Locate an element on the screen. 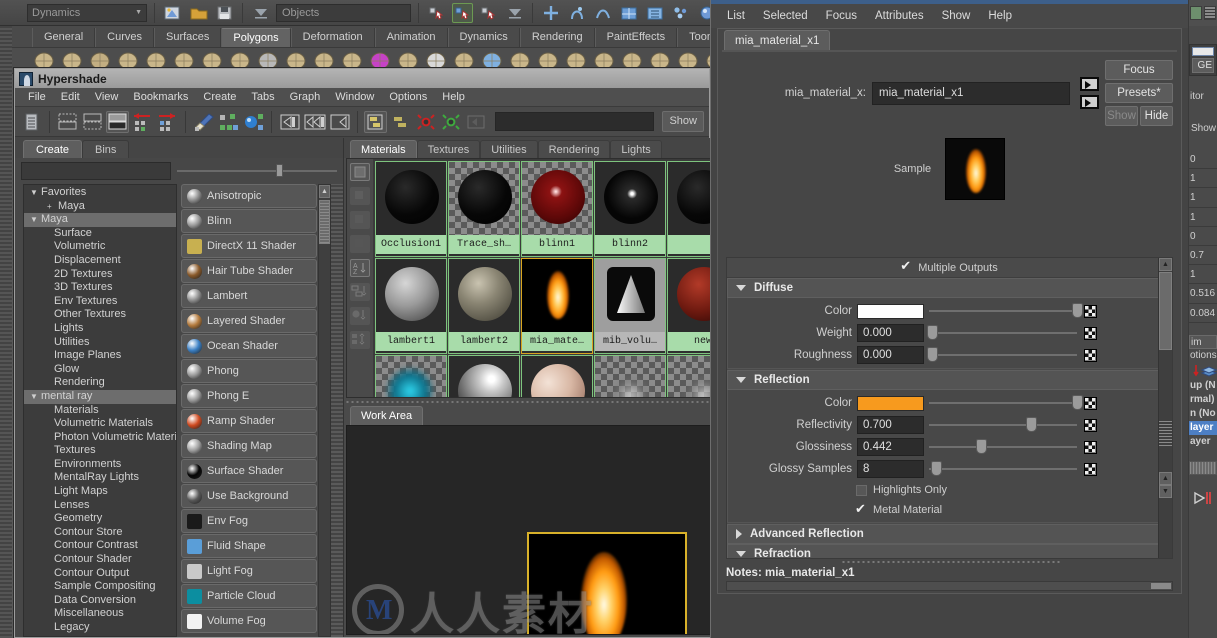  tree-item-volumetric: Volumetric is located at coordinates (100, 247).